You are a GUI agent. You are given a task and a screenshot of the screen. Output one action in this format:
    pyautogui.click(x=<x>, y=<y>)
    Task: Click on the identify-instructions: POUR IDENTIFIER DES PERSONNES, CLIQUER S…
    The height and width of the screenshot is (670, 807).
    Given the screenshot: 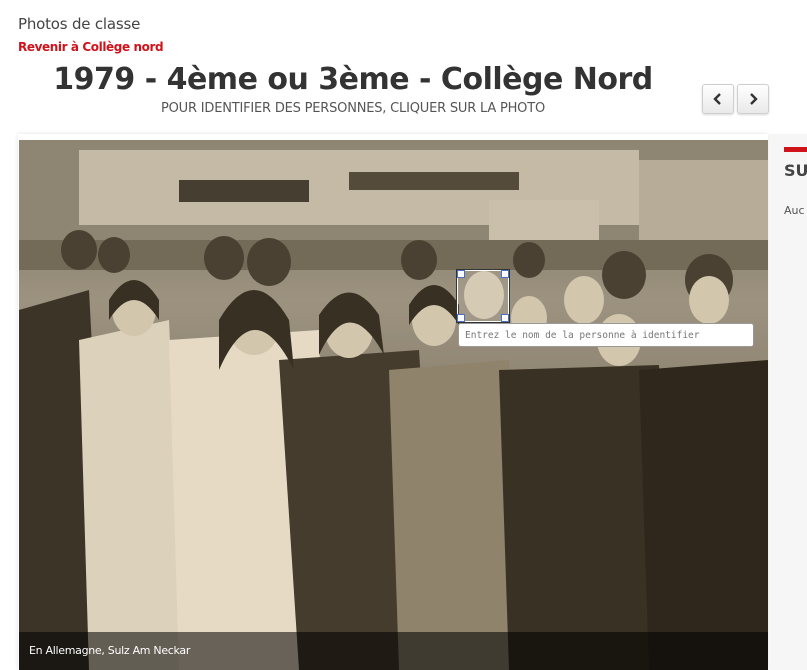 What is the action you would take?
    pyautogui.click(x=353, y=108)
    